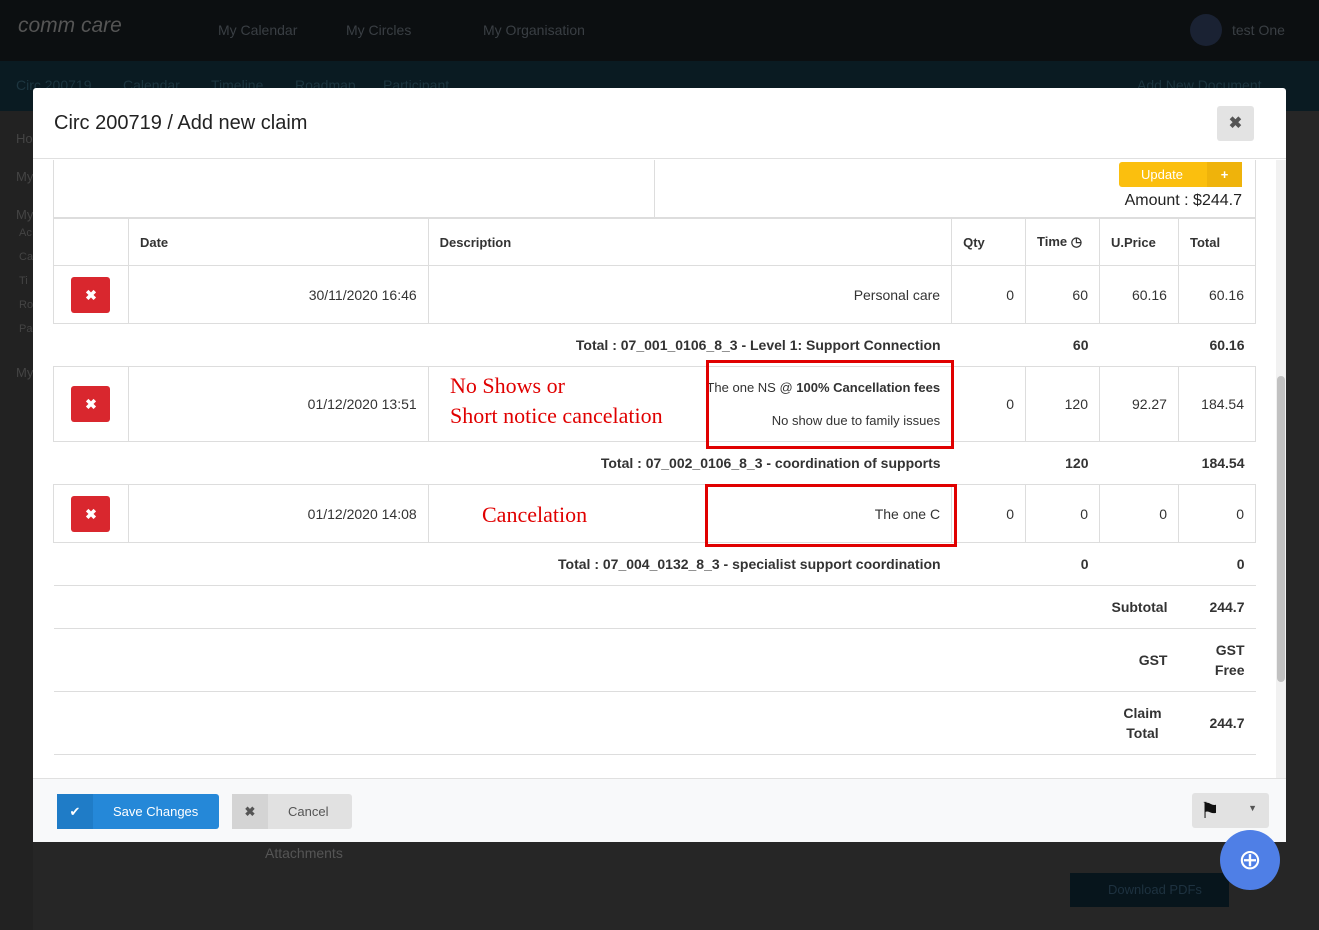 This screenshot has width=1319, height=930. I want to click on update-button: Update +, so click(1180, 174).